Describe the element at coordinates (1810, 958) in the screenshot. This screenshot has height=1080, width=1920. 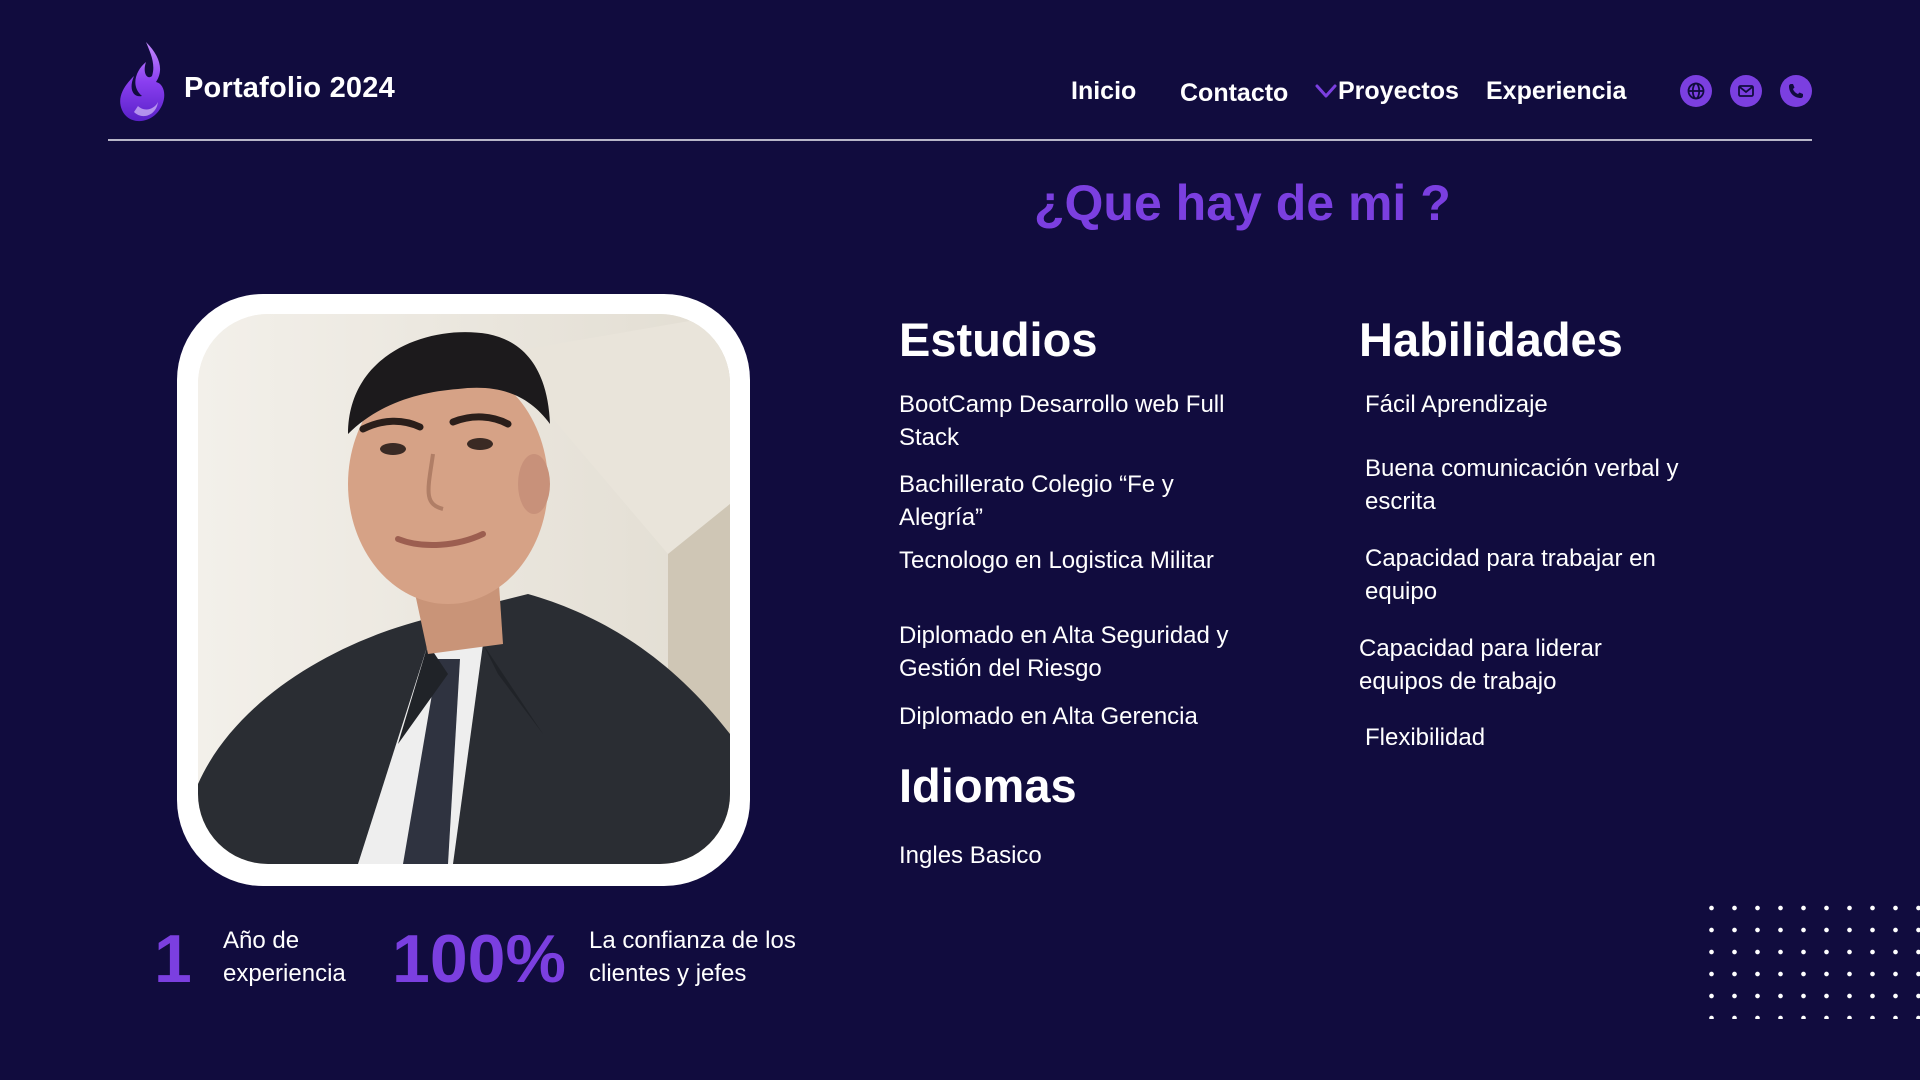
I see `decorative-dot-grid` at that location.